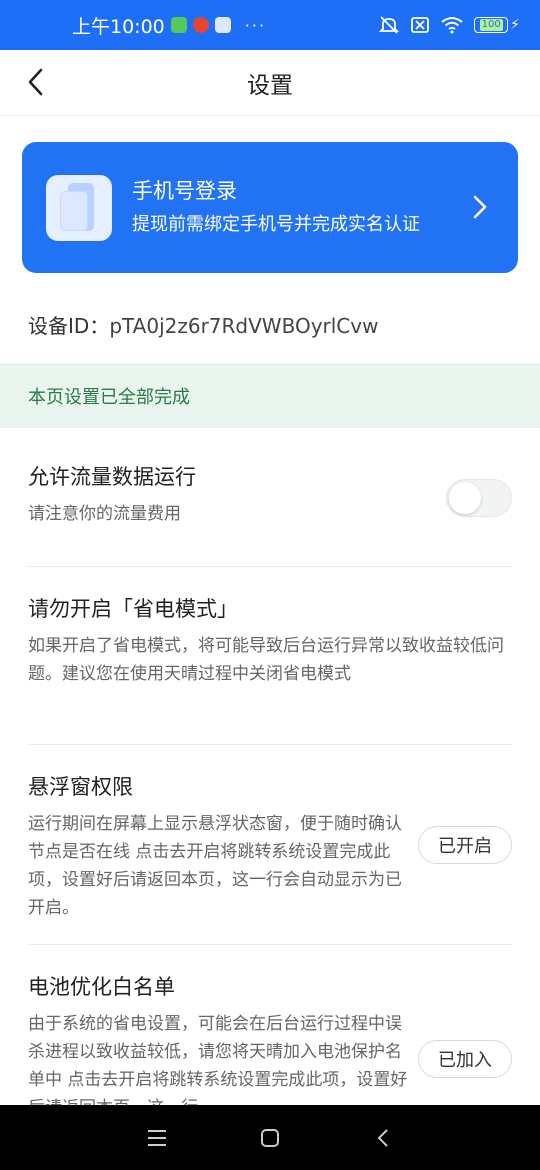 Image resolution: width=540 pixels, height=1170 pixels. Describe the element at coordinates (118, 26) in the screenshot. I see `status-time: 上午10:00` at that location.